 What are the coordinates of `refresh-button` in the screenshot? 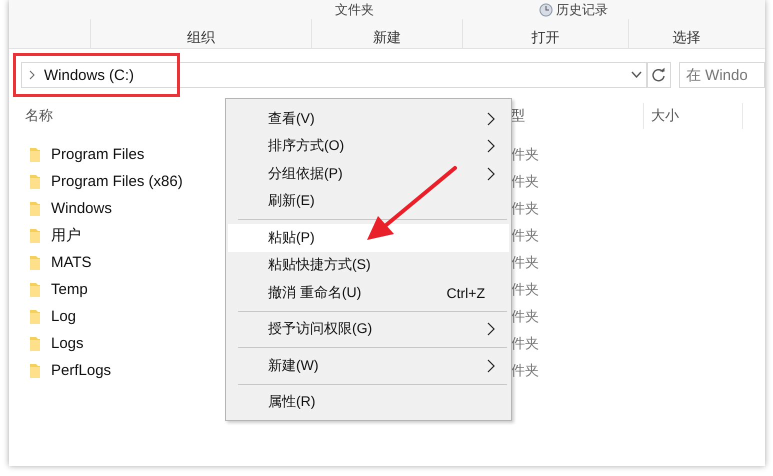 It's located at (659, 75).